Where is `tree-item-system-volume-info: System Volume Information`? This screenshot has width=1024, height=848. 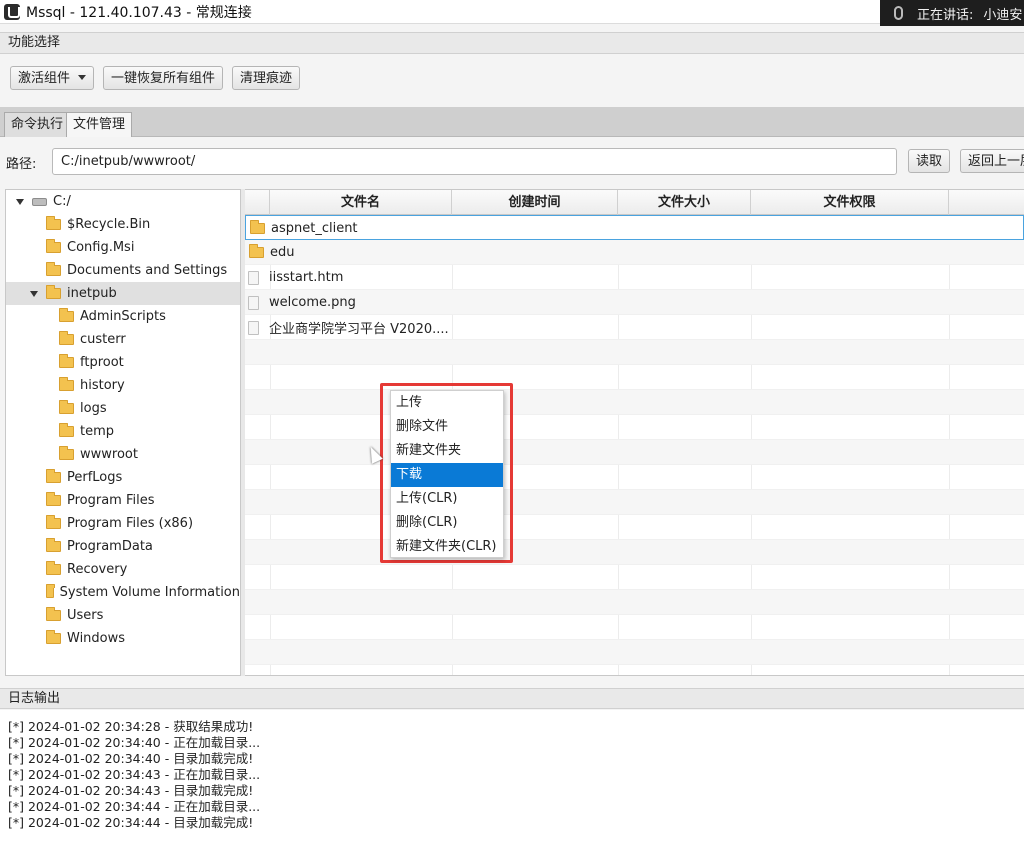 tree-item-system-volume-info: System Volume Information is located at coordinates (123, 592).